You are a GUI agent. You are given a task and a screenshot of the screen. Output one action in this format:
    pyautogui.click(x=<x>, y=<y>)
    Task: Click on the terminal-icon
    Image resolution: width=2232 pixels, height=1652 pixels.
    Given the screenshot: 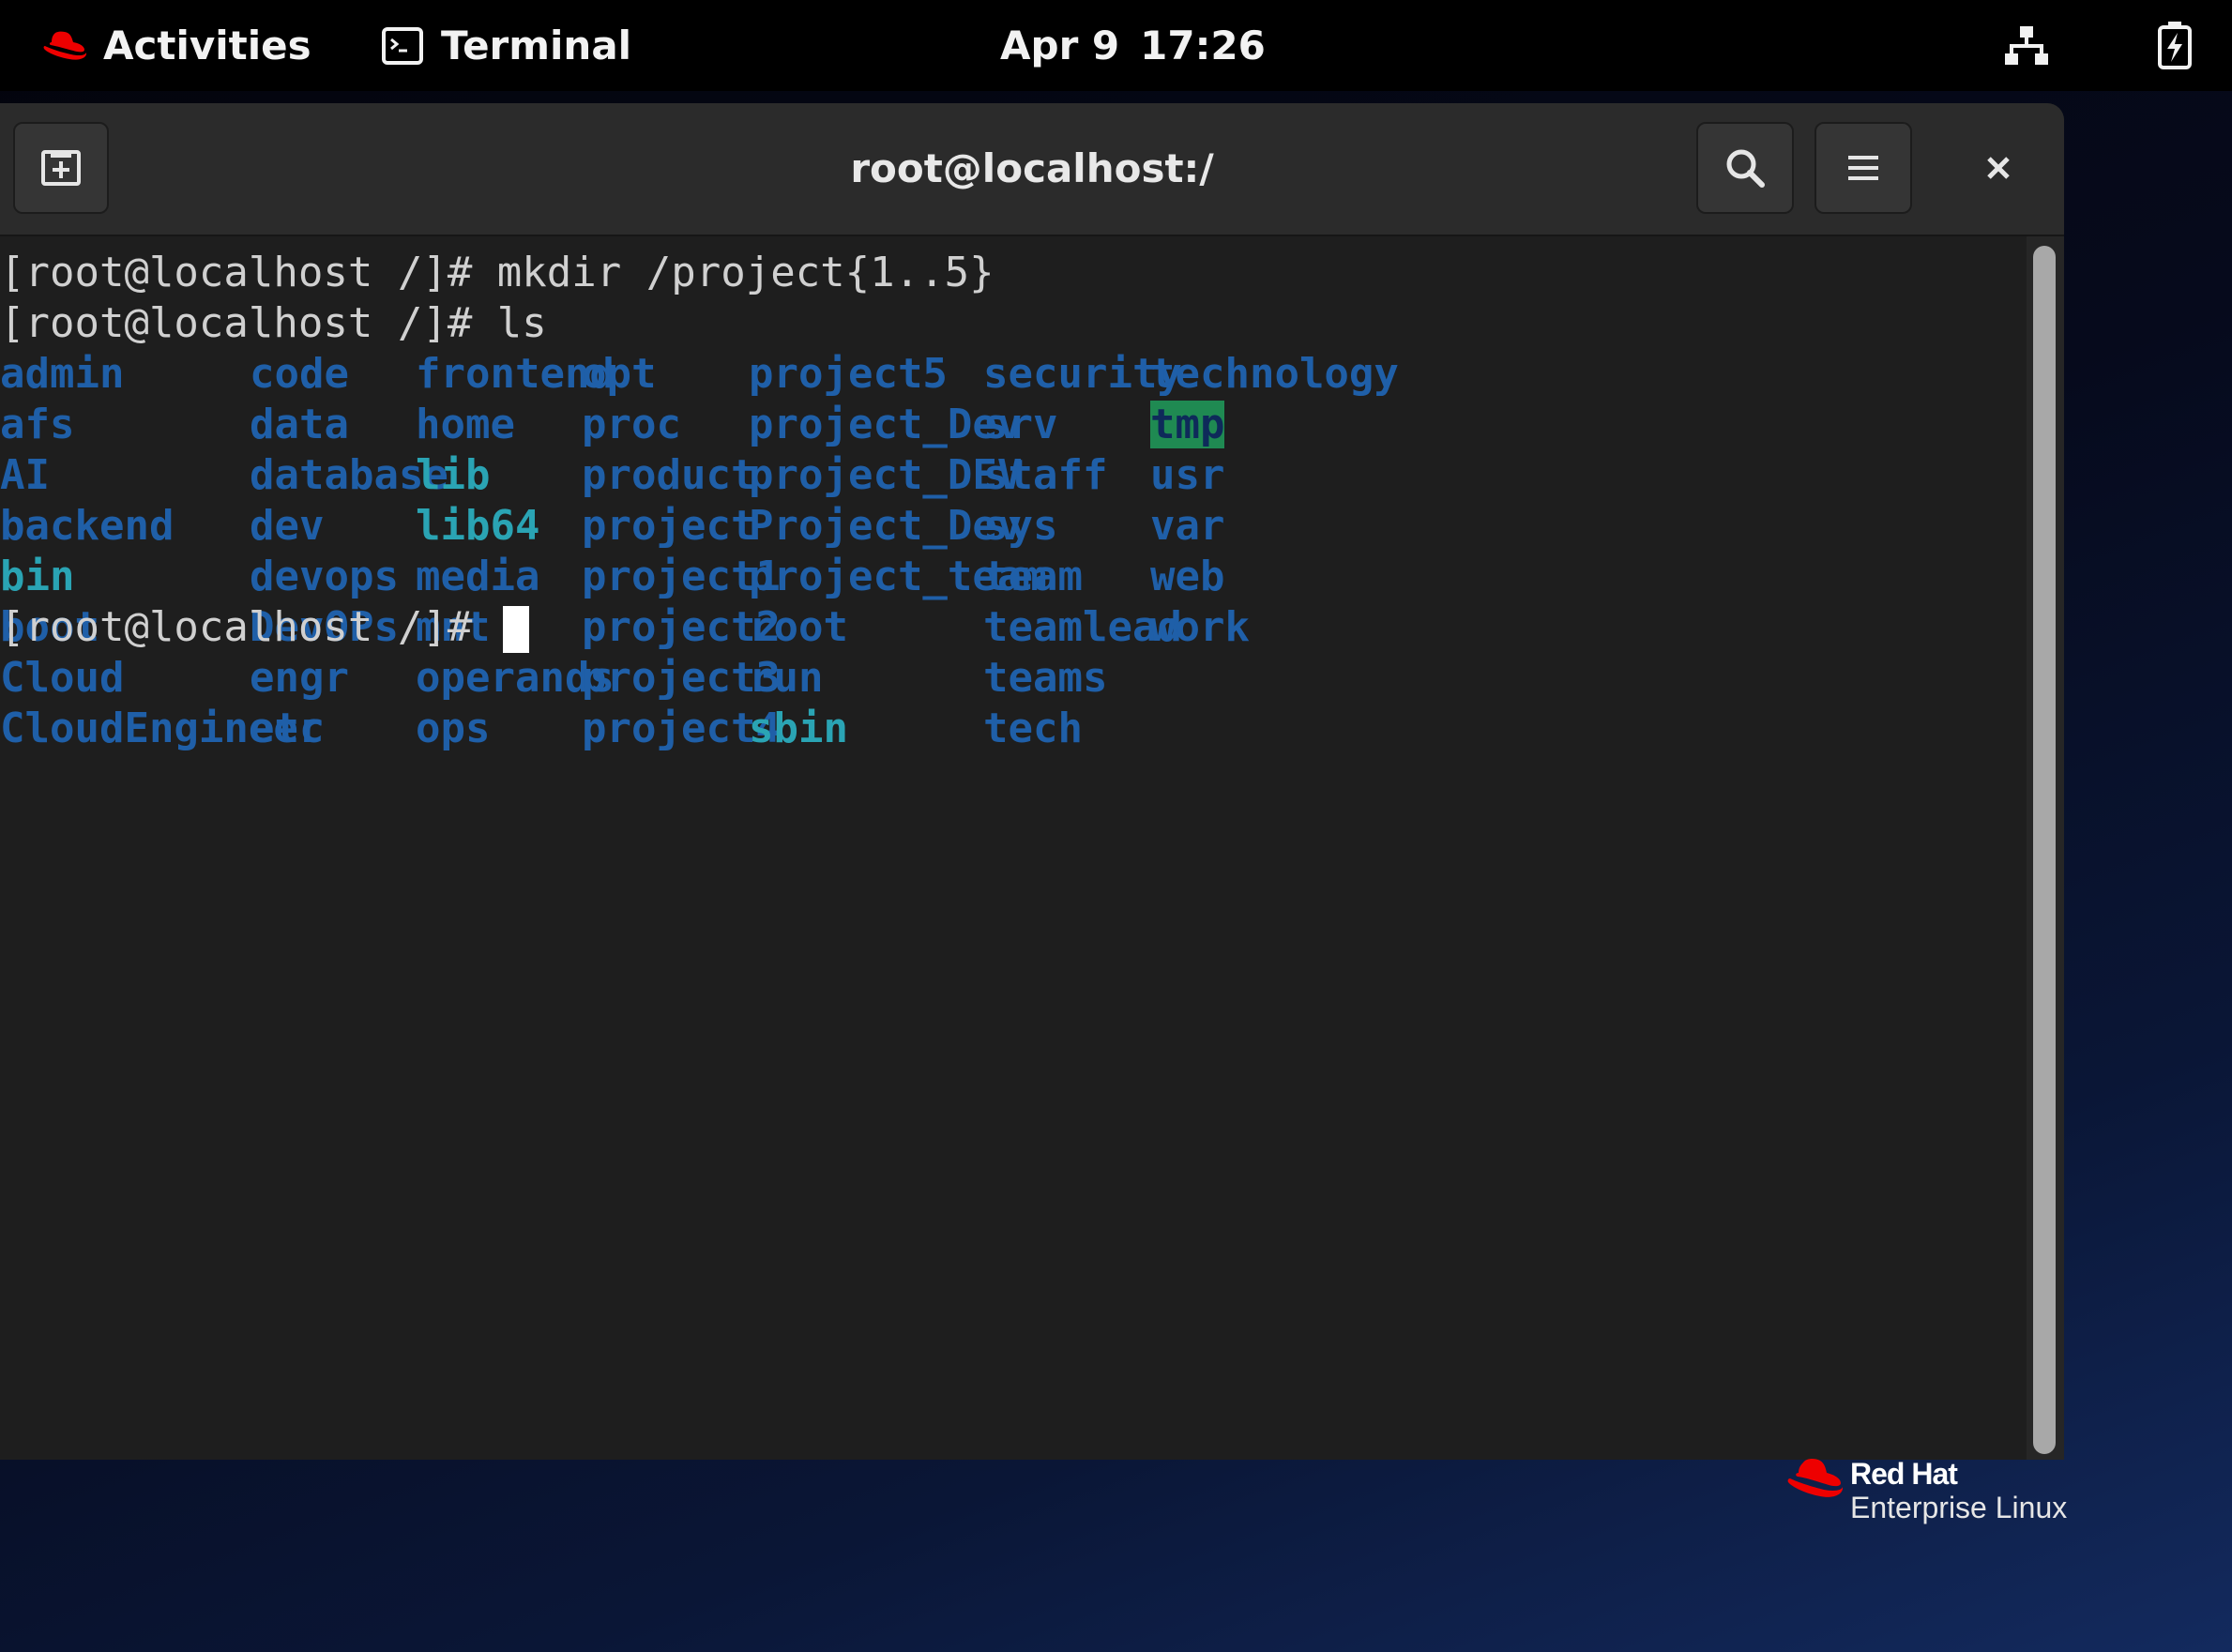 What is the action you would take?
    pyautogui.click(x=403, y=45)
    